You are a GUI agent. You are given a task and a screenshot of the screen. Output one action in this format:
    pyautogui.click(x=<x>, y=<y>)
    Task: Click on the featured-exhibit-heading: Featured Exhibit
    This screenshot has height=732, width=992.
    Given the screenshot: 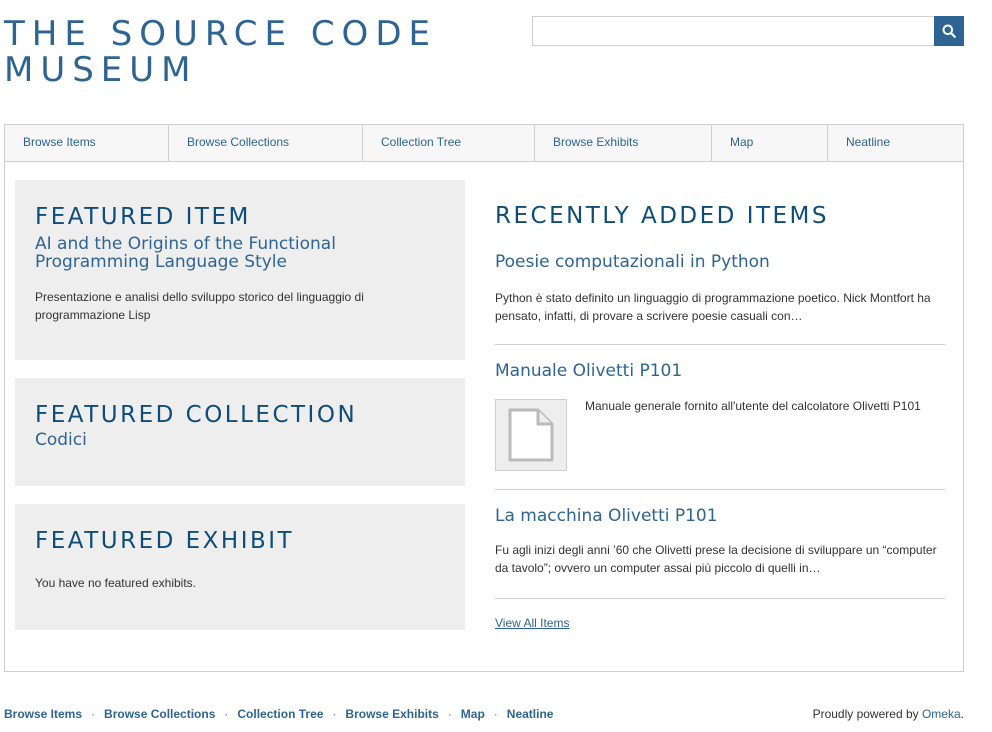 What is the action you would take?
    pyautogui.click(x=165, y=541)
    